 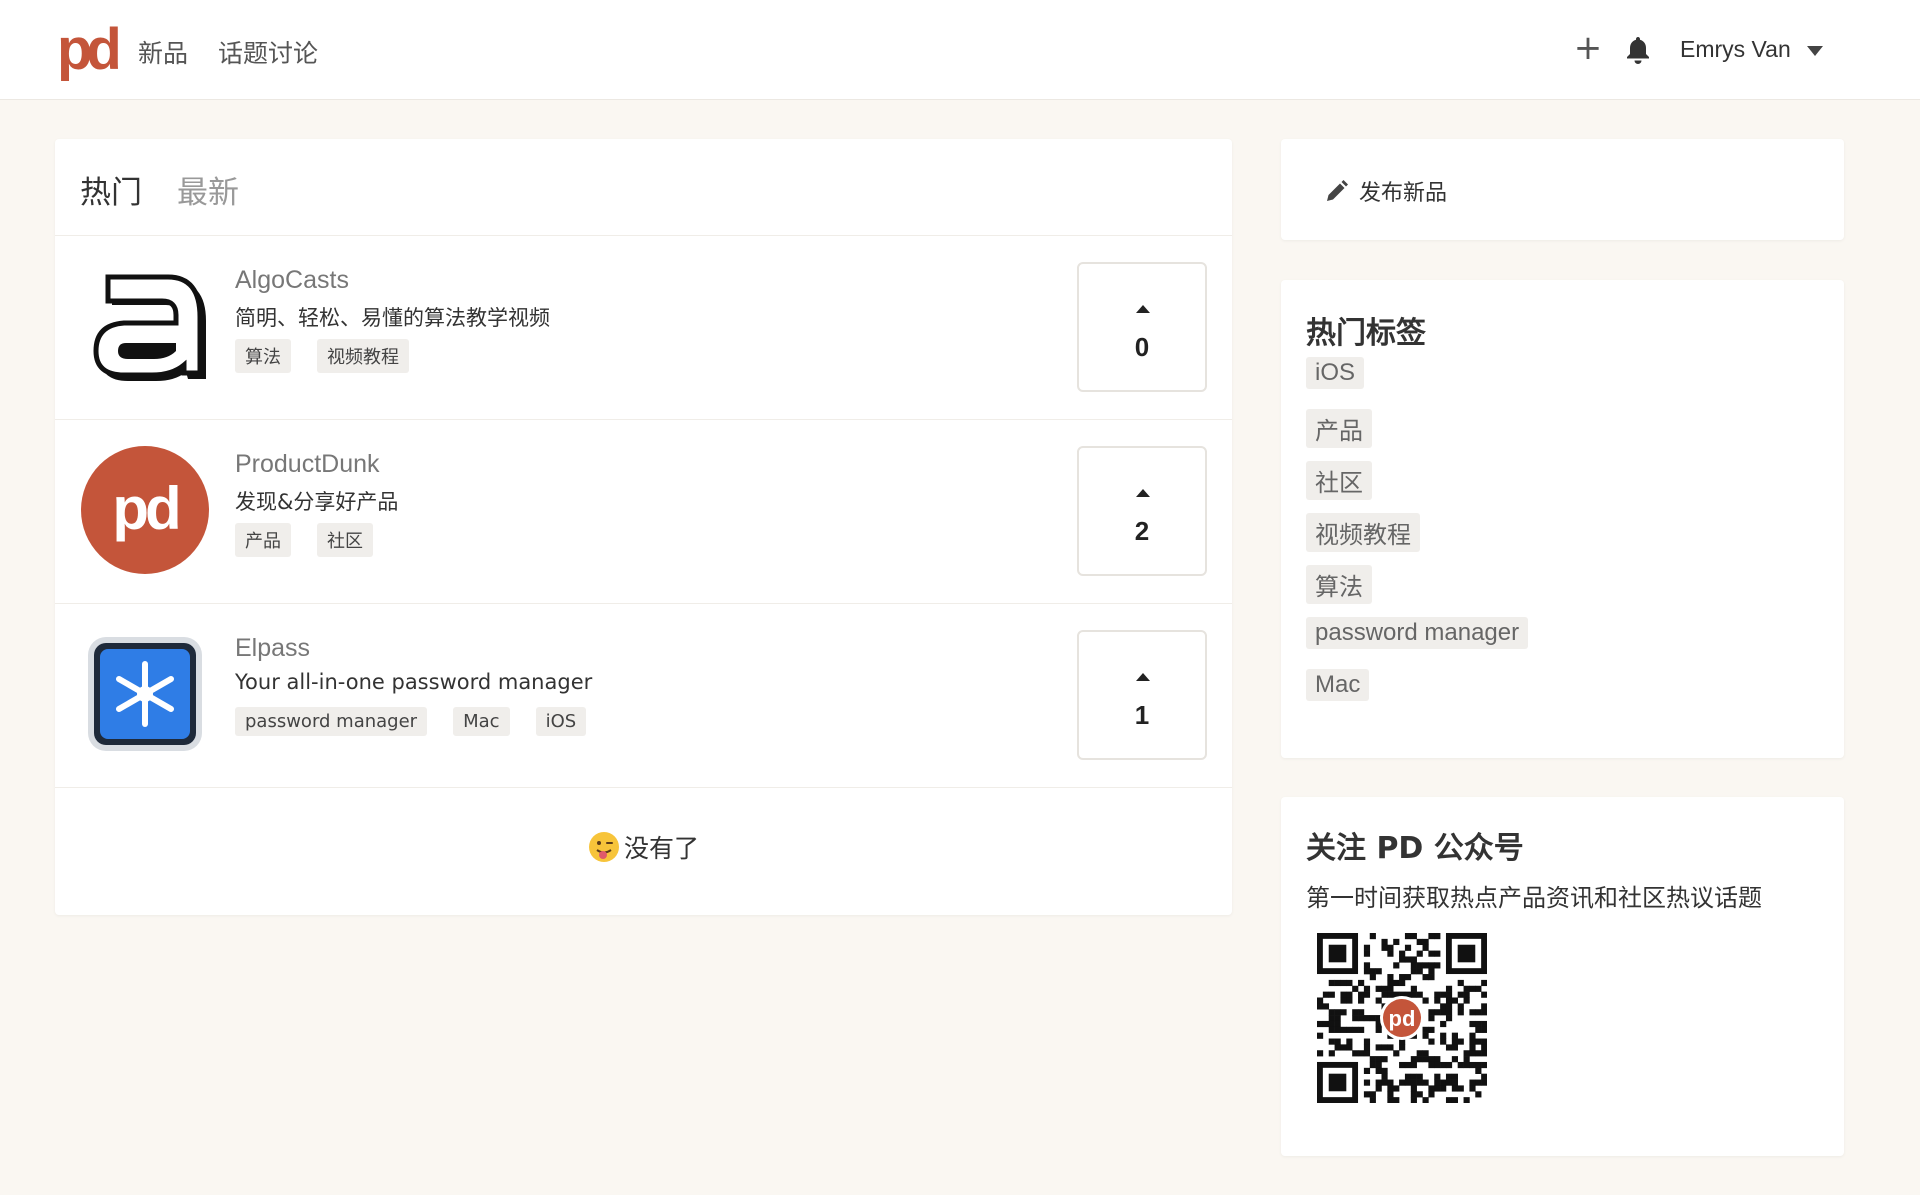 I want to click on pd-logo: pd, so click(x=89, y=50).